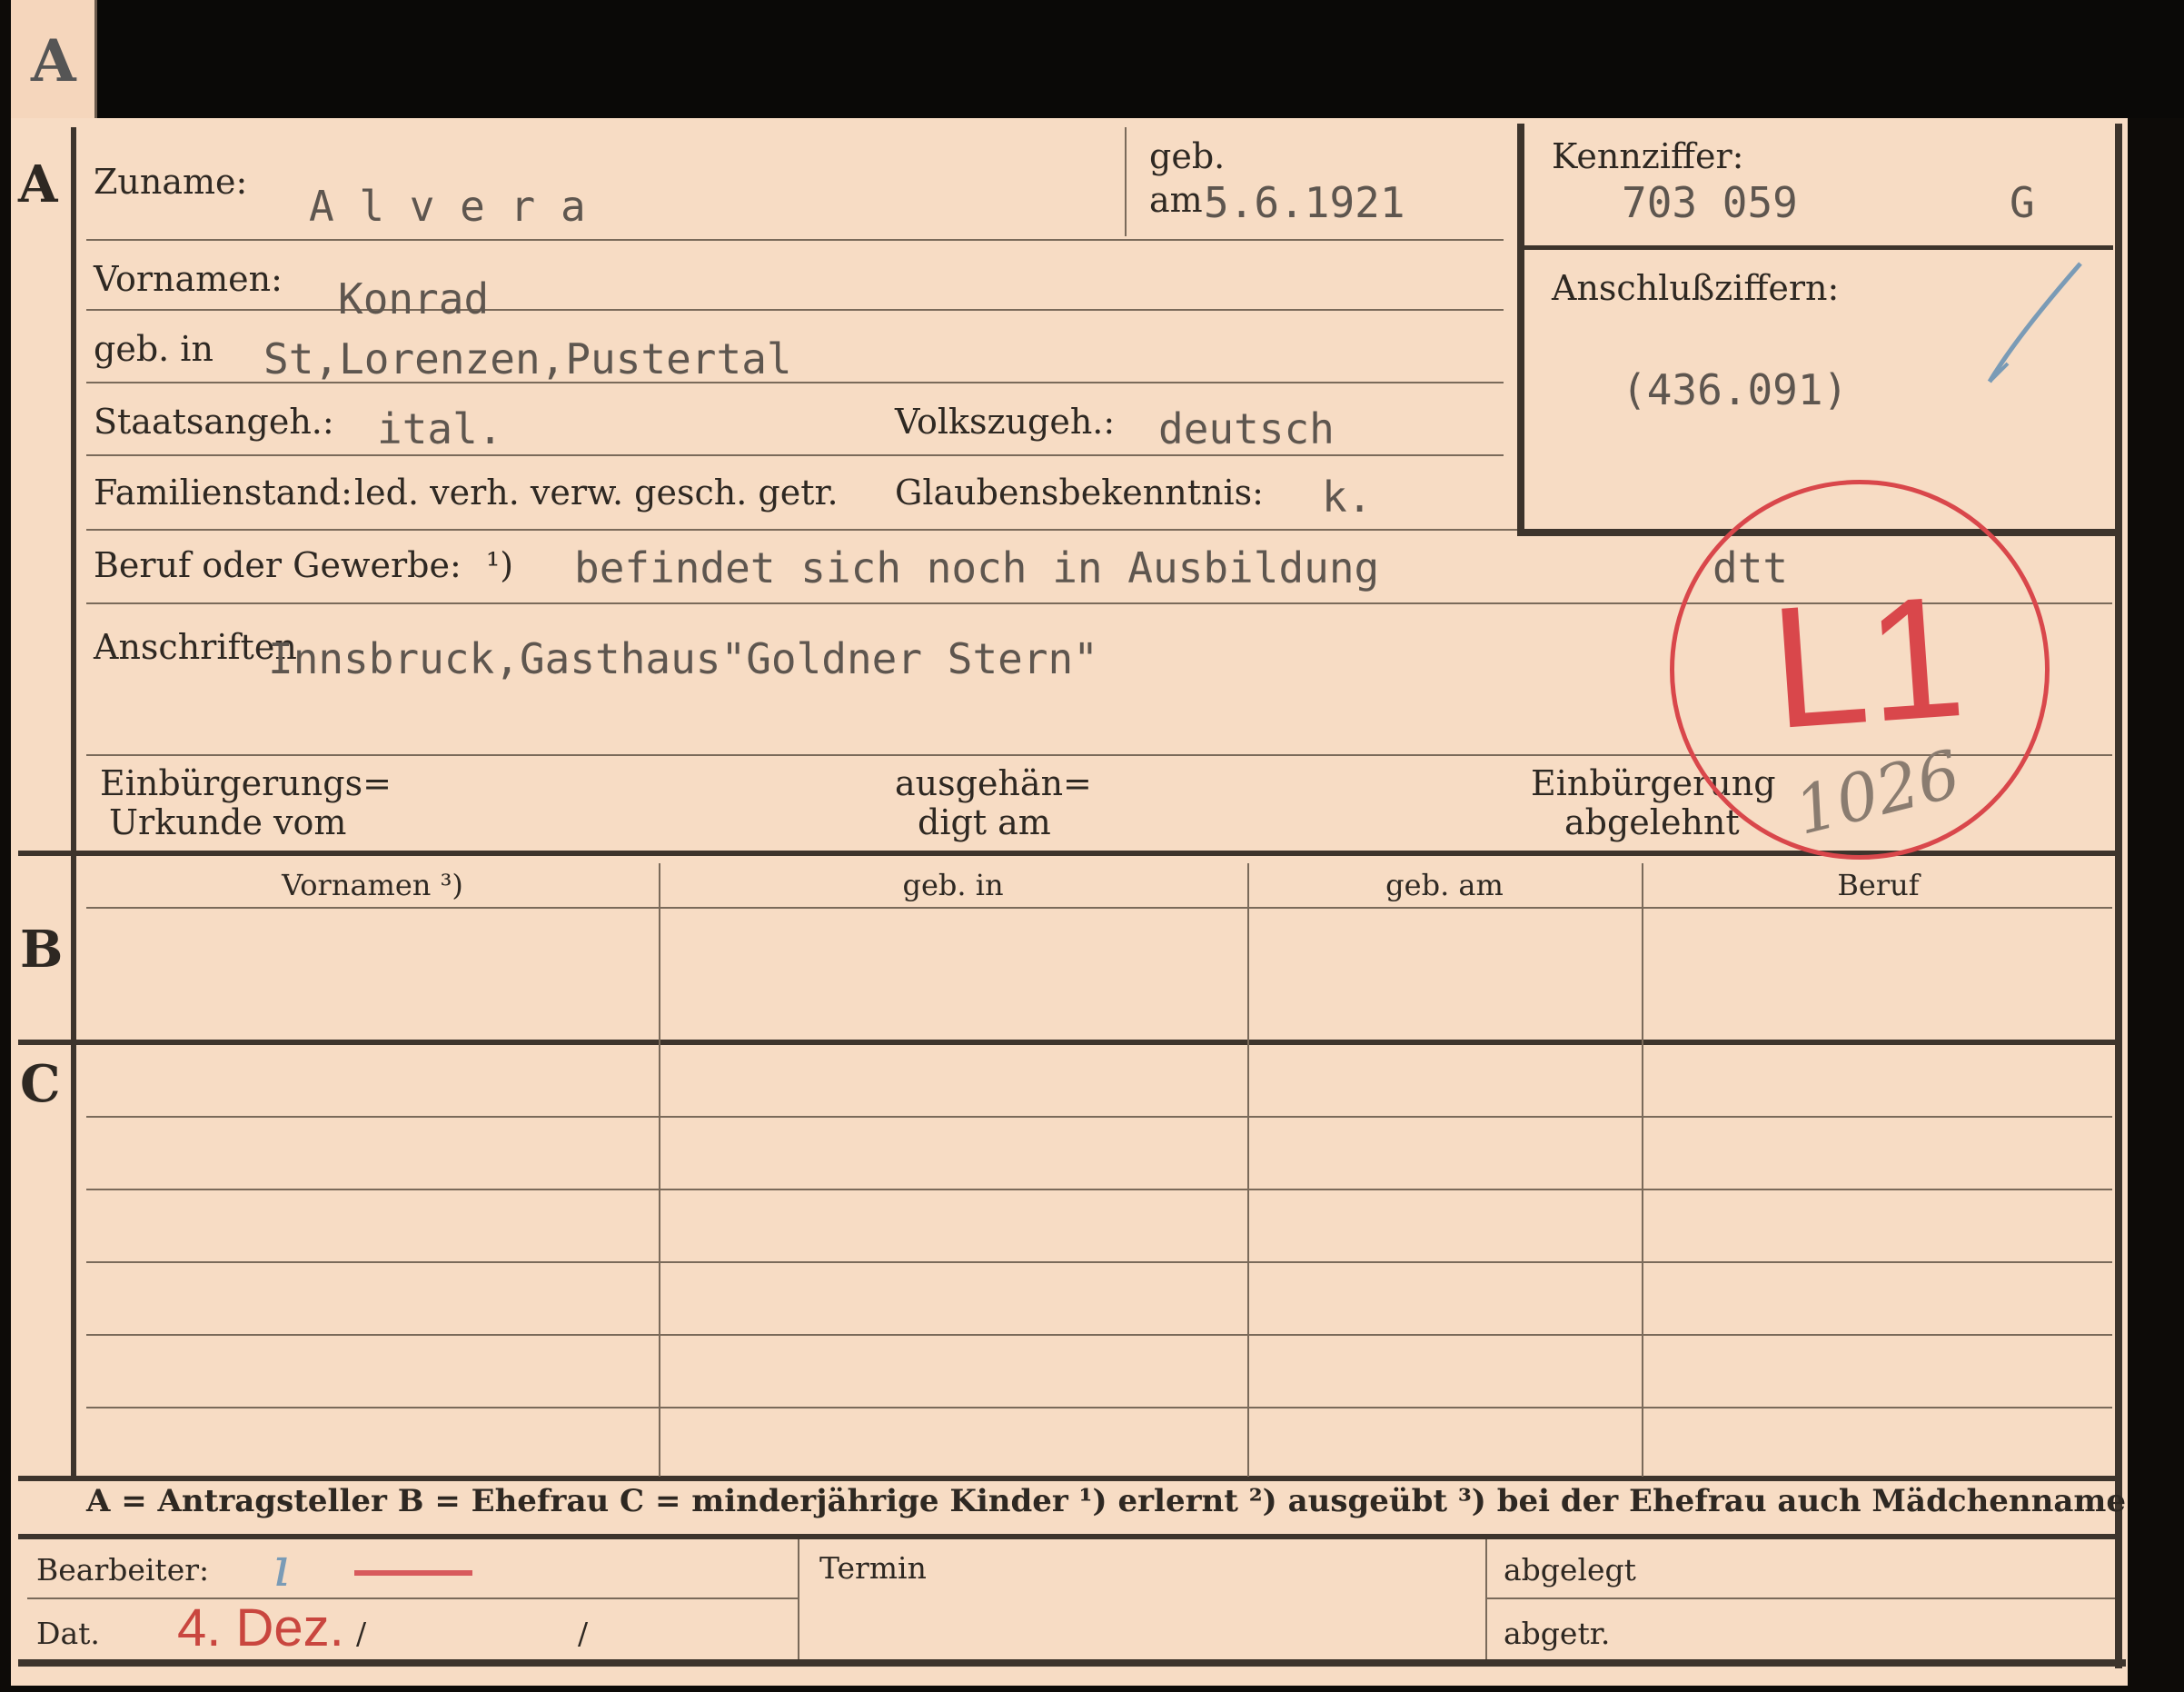  I want to click on clerk-label: Bearbeiter:, so click(123, 1569).